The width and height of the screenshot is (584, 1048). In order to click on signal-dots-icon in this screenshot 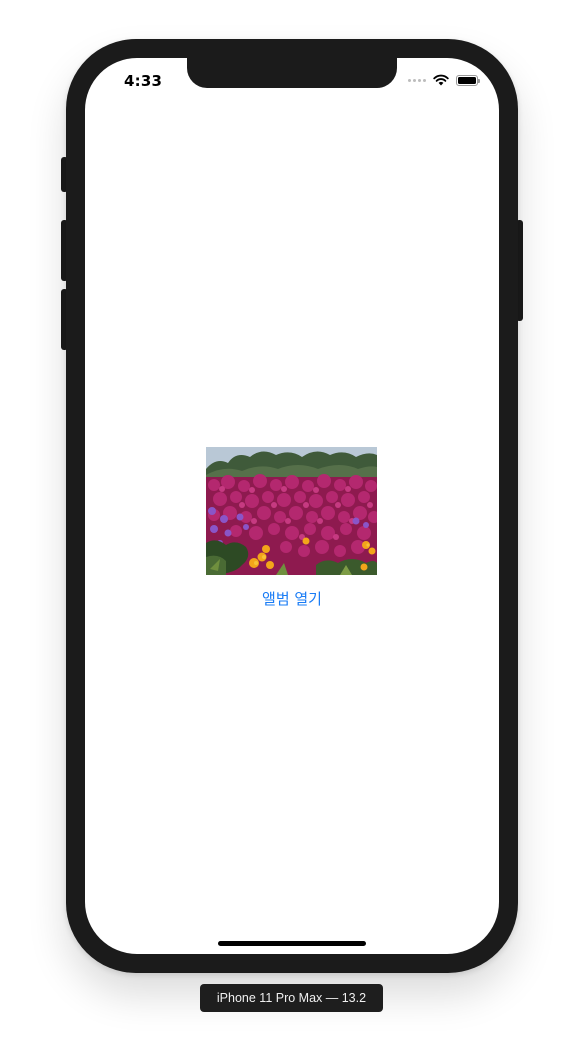, I will do `click(417, 80)`.